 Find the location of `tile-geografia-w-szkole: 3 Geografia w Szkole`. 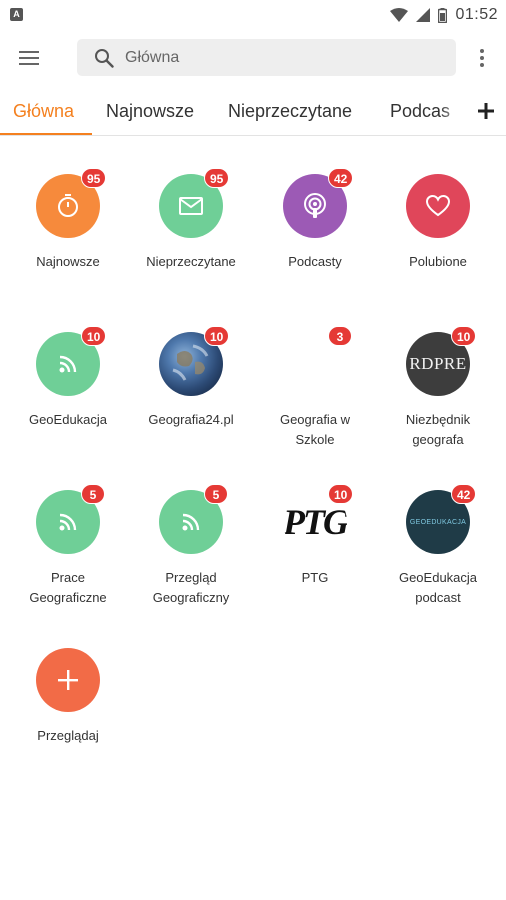

tile-geografia-w-szkole: 3 Geografia w Szkole is located at coordinates (315, 388).